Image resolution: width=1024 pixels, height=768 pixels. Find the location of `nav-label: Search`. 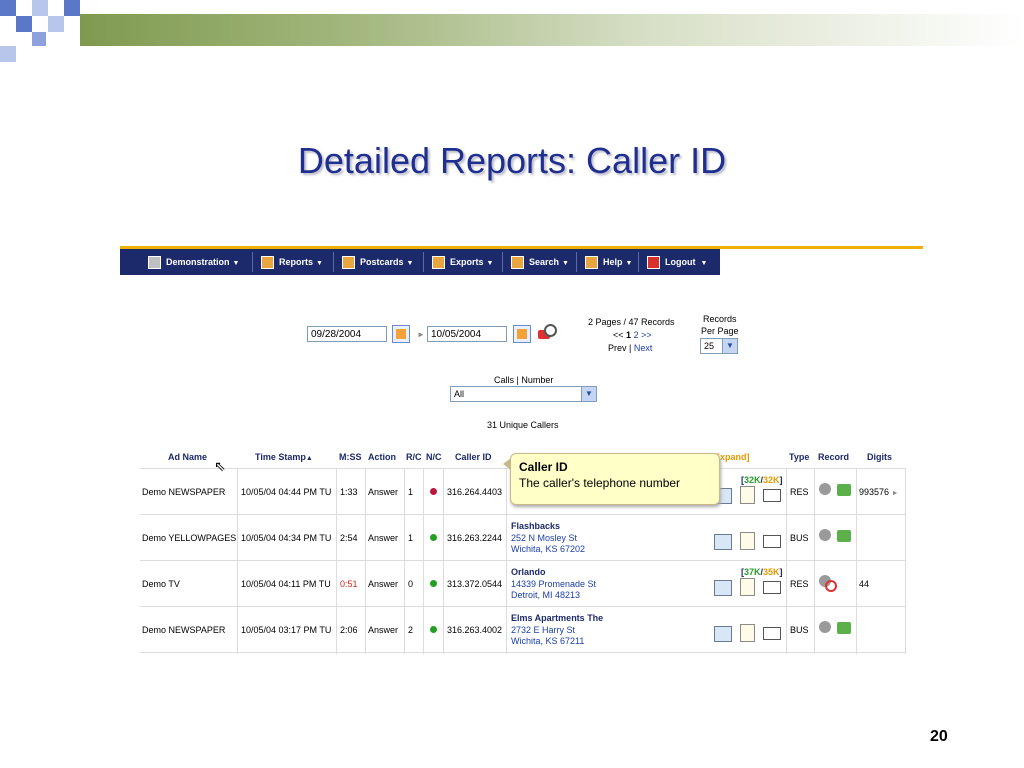

nav-label: Search is located at coordinates (544, 262).